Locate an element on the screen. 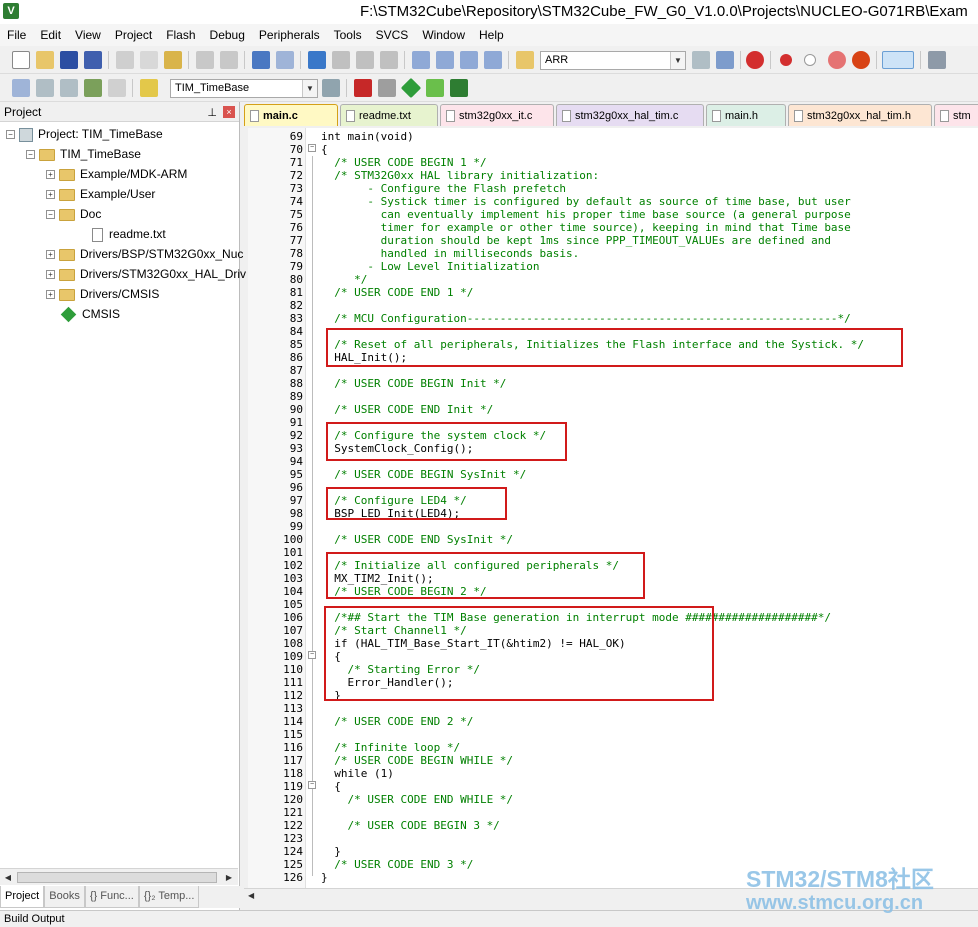 The width and height of the screenshot is (978, 927). menu-window: Window is located at coordinates (443, 35).